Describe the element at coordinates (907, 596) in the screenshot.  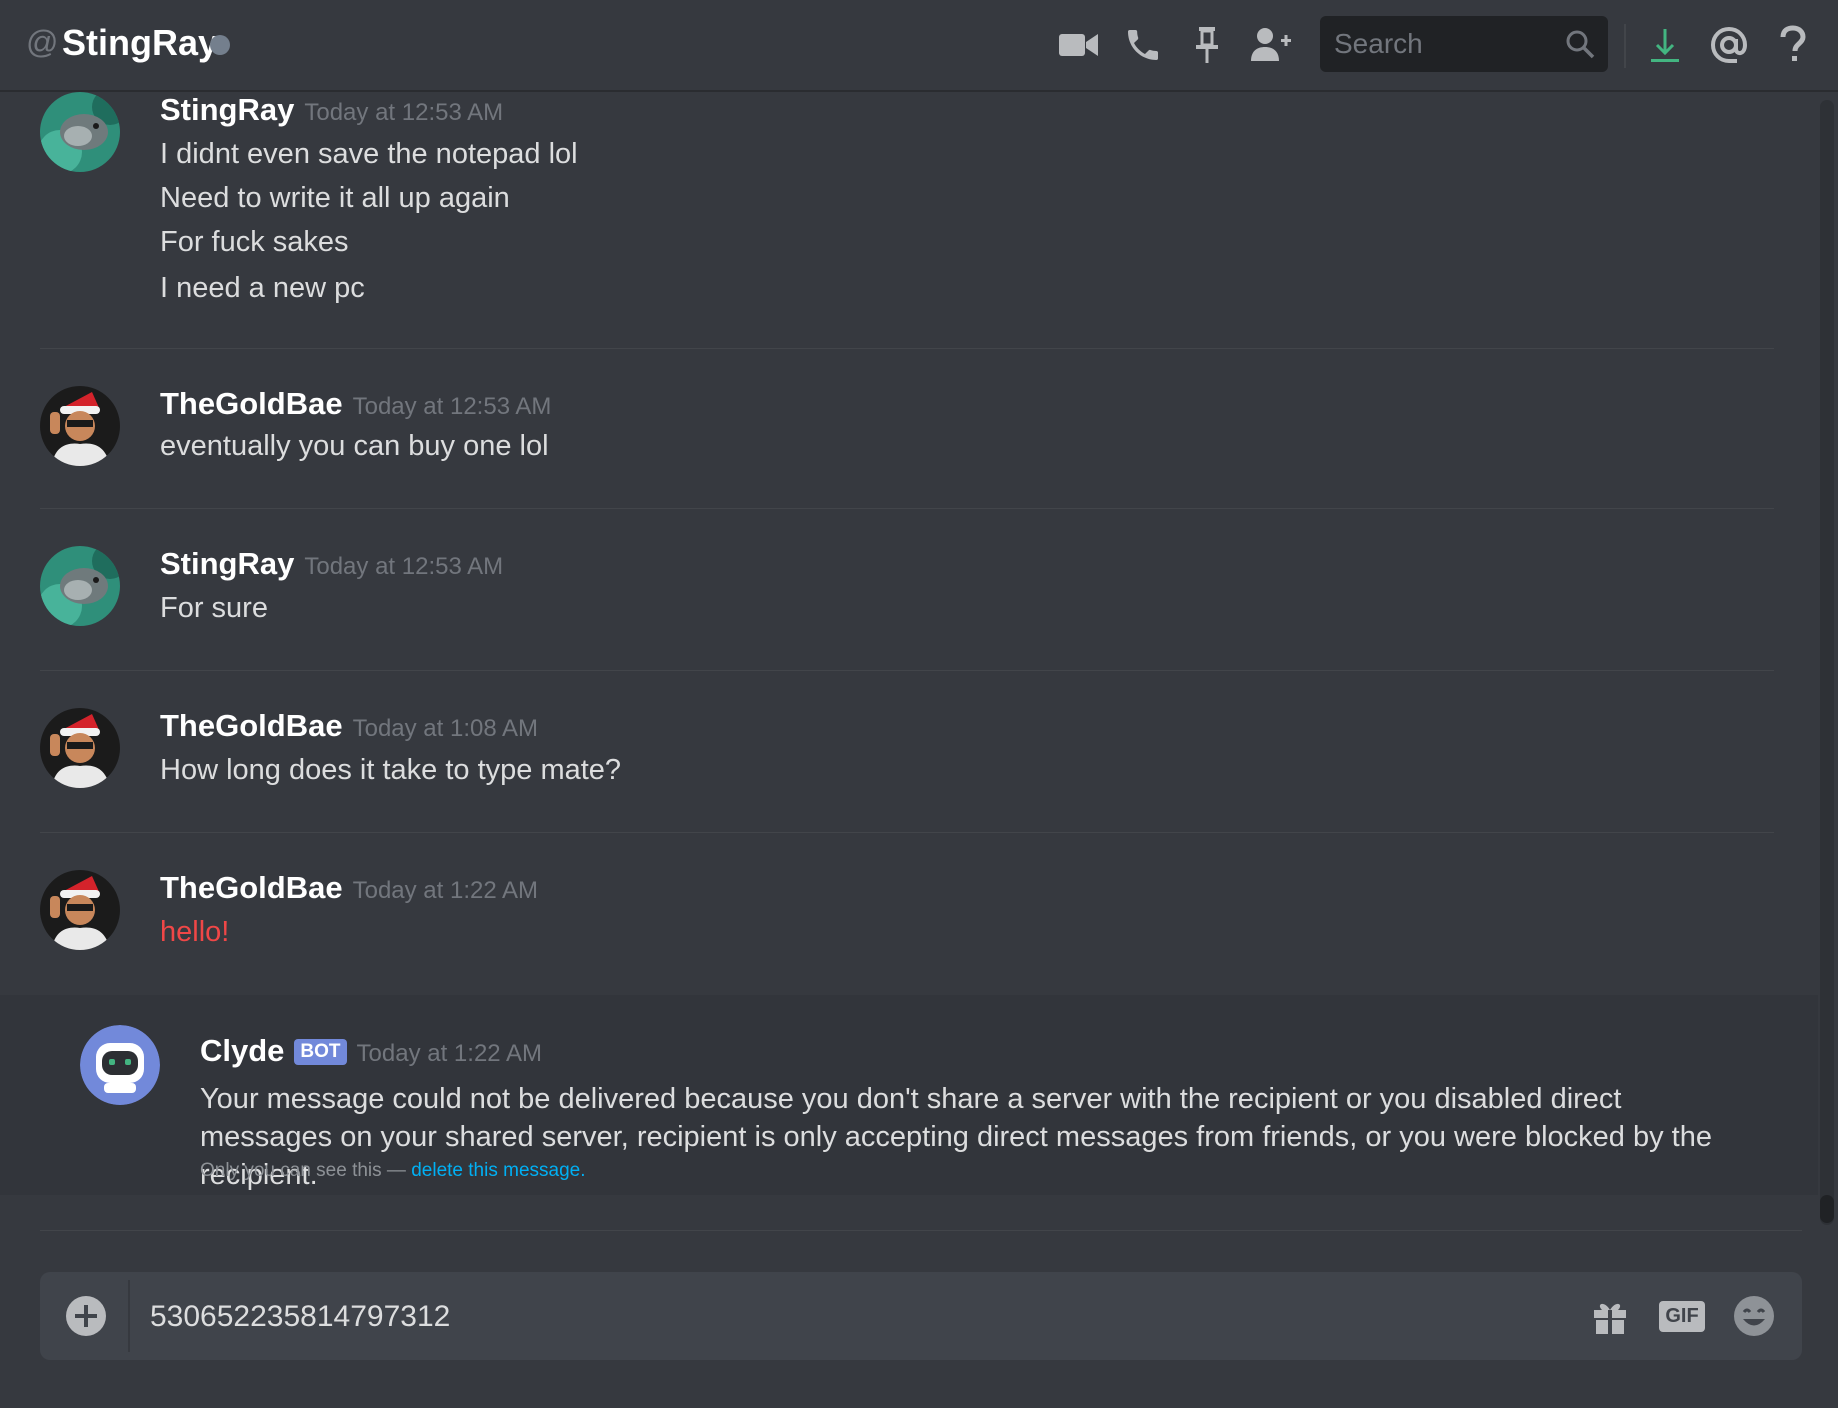
I see `message-group: StingRay Today at 12:53 AM For sure` at that location.